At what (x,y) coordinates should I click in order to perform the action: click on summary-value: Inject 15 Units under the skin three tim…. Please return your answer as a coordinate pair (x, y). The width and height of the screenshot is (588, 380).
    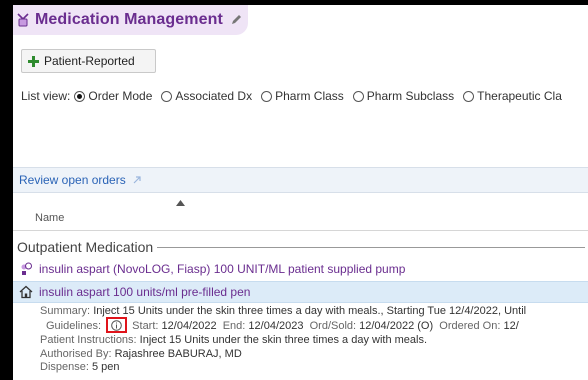
    Looking at the image, I should click on (310, 311).